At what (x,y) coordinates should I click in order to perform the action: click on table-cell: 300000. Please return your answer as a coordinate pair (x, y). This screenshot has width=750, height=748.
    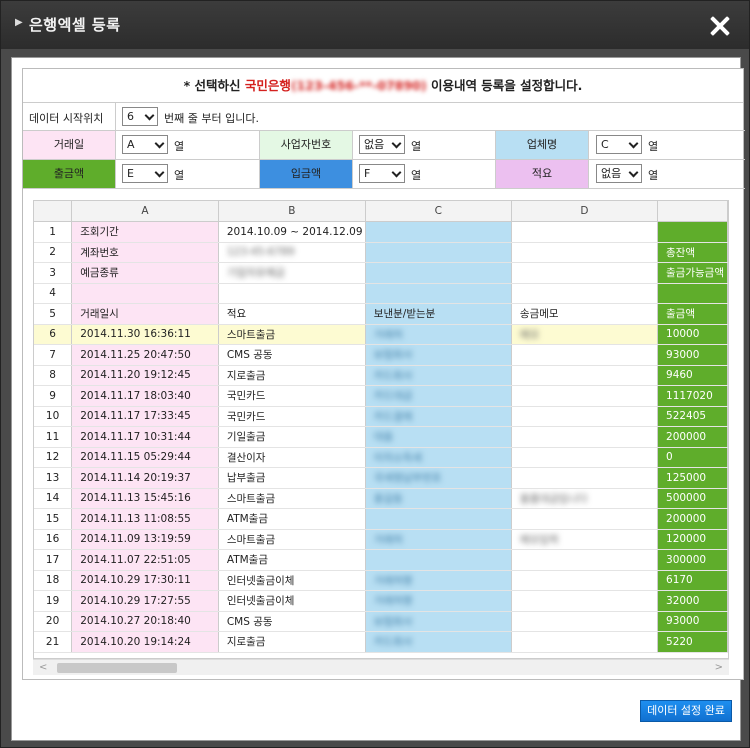
    Looking at the image, I should click on (692, 560).